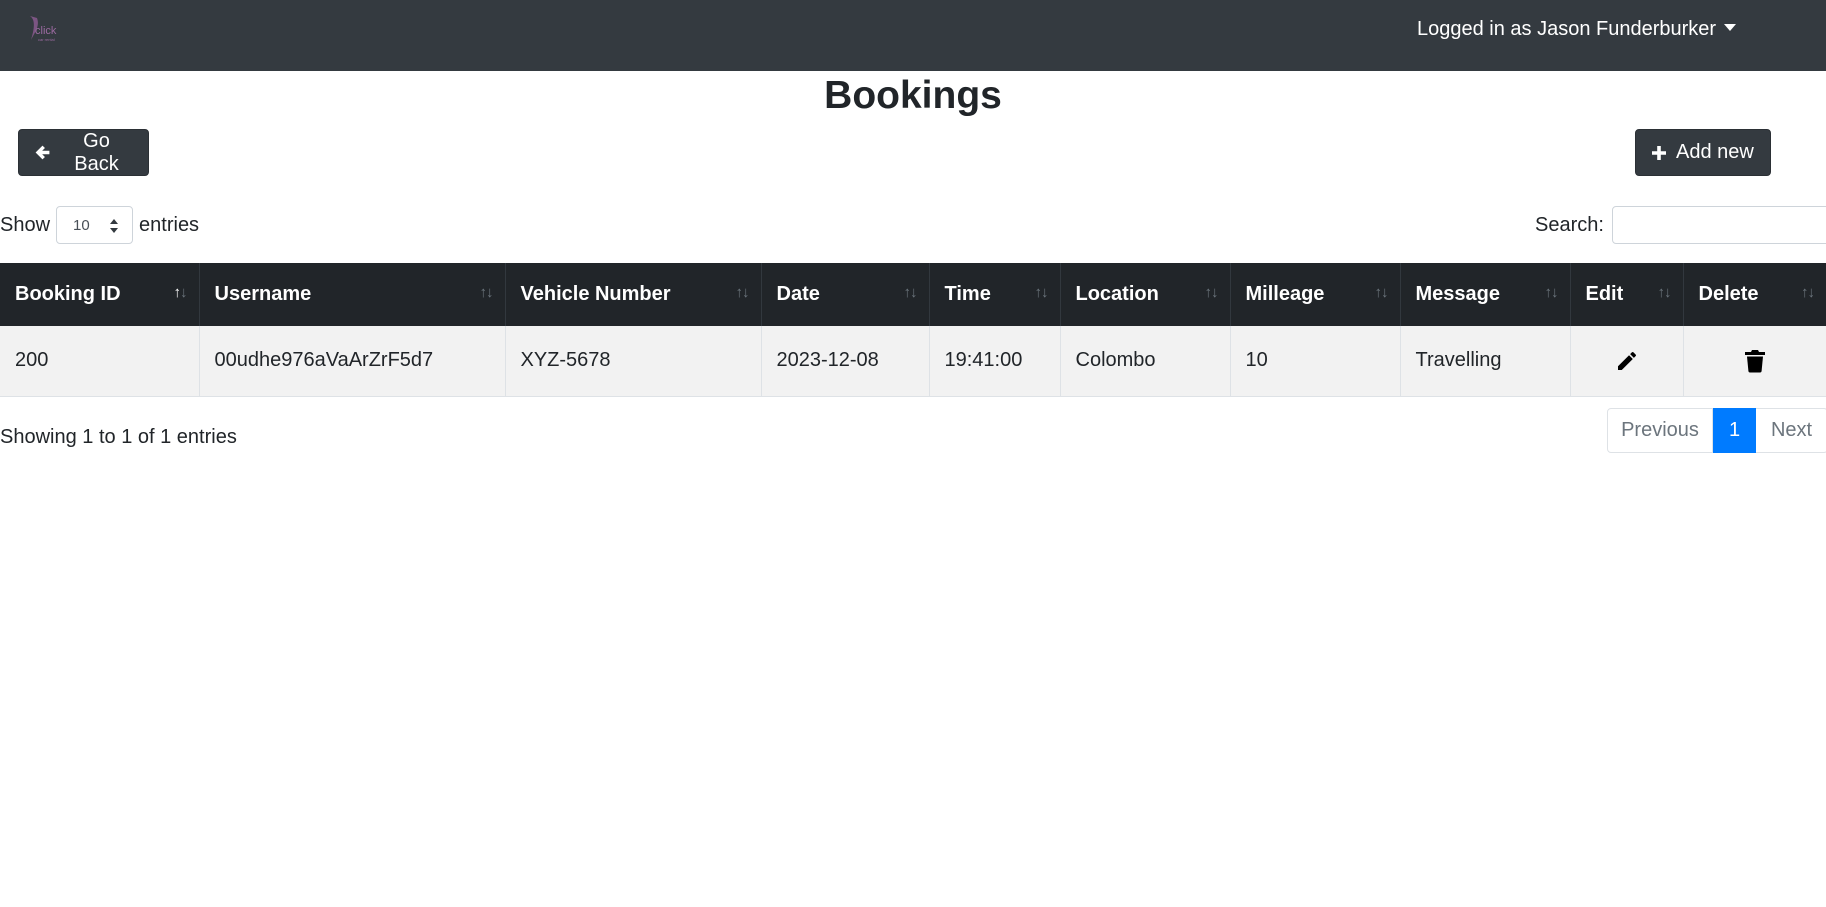 The width and height of the screenshot is (1826, 907). Describe the element at coordinates (1730, 27) in the screenshot. I see `caret-down-icon` at that location.